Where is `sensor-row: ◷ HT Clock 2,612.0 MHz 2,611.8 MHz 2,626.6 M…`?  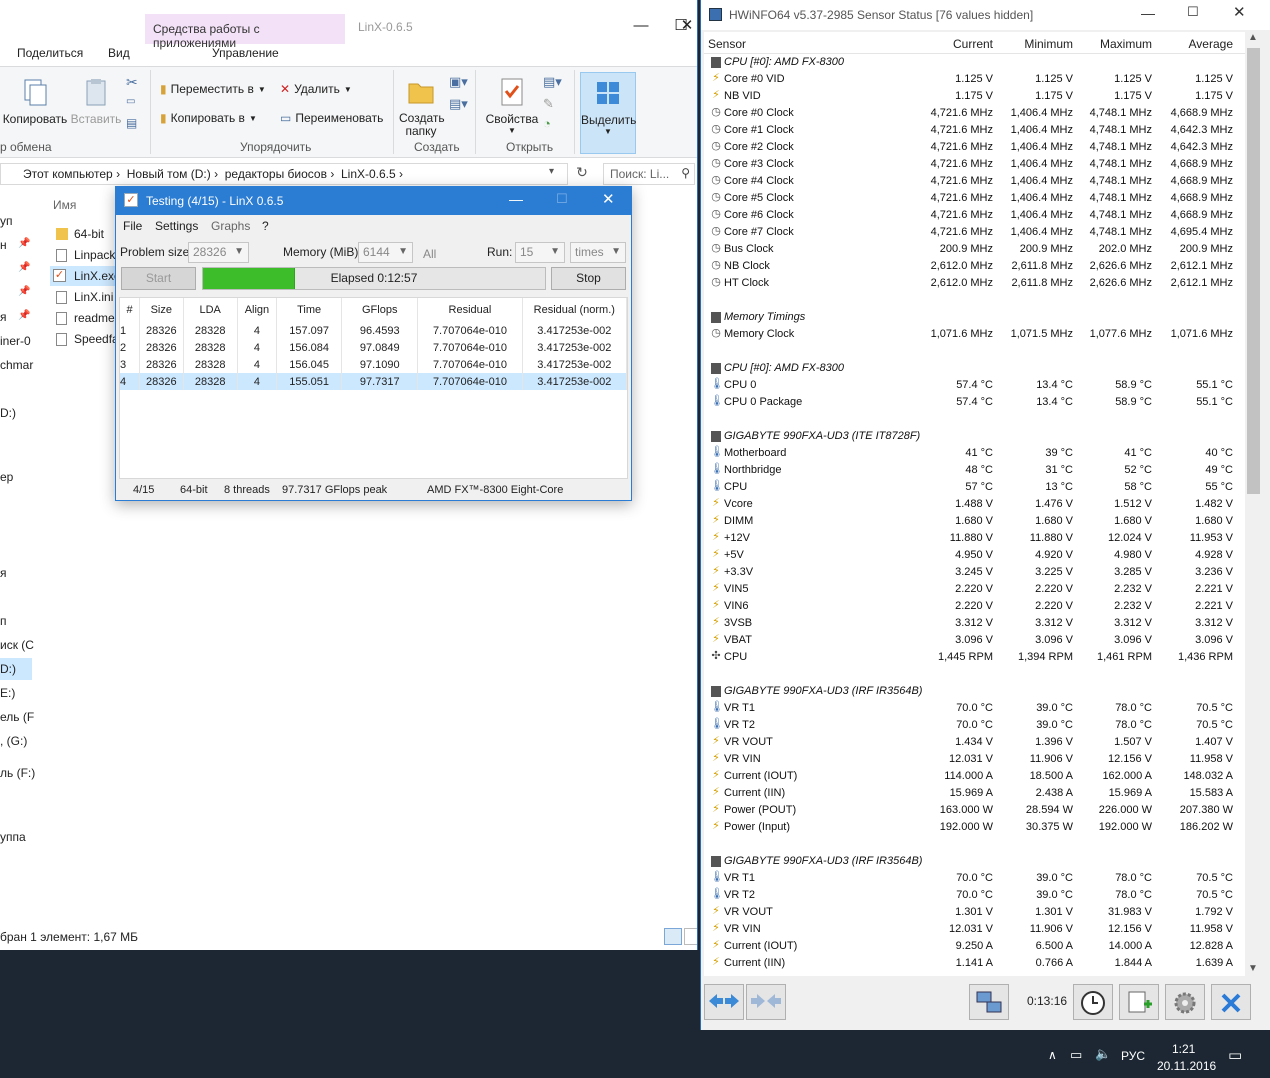 sensor-row: ◷ HT Clock 2,612.0 MHz 2,611.8 MHz 2,626.6 M… is located at coordinates (974, 283).